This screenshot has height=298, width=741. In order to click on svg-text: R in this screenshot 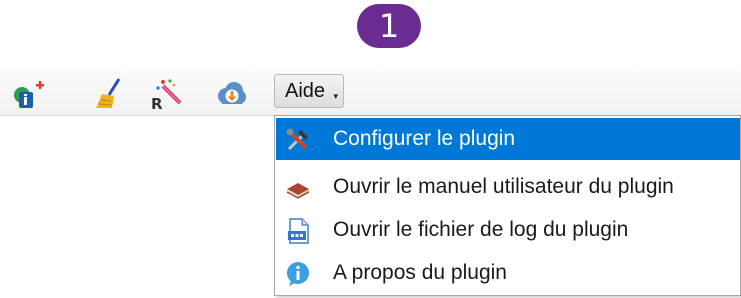, I will do `click(157, 102)`.